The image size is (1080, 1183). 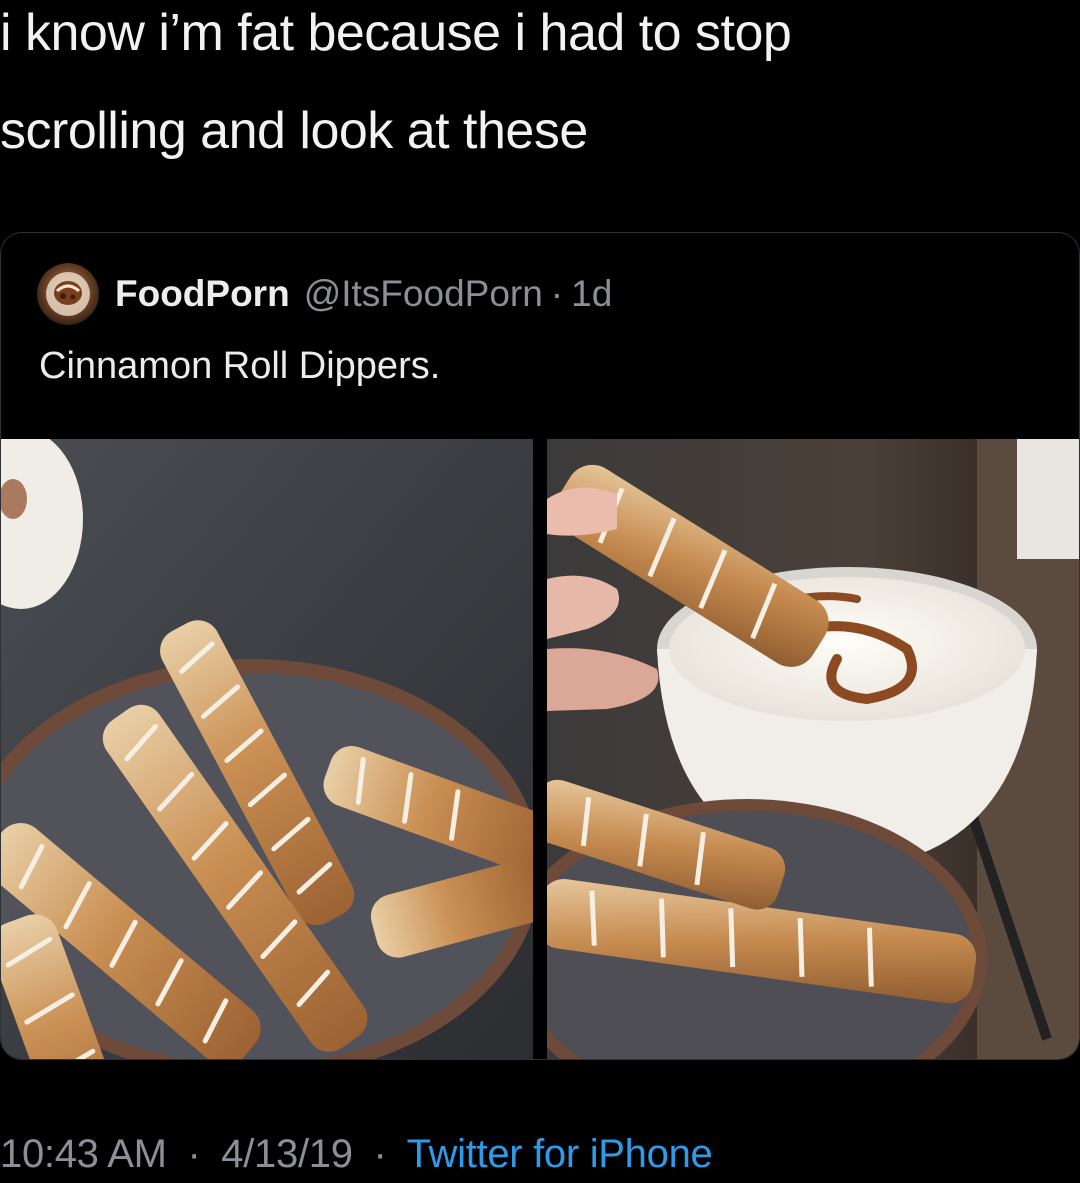 I want to click on food-avatar-icon, so click(x=68, y=294).